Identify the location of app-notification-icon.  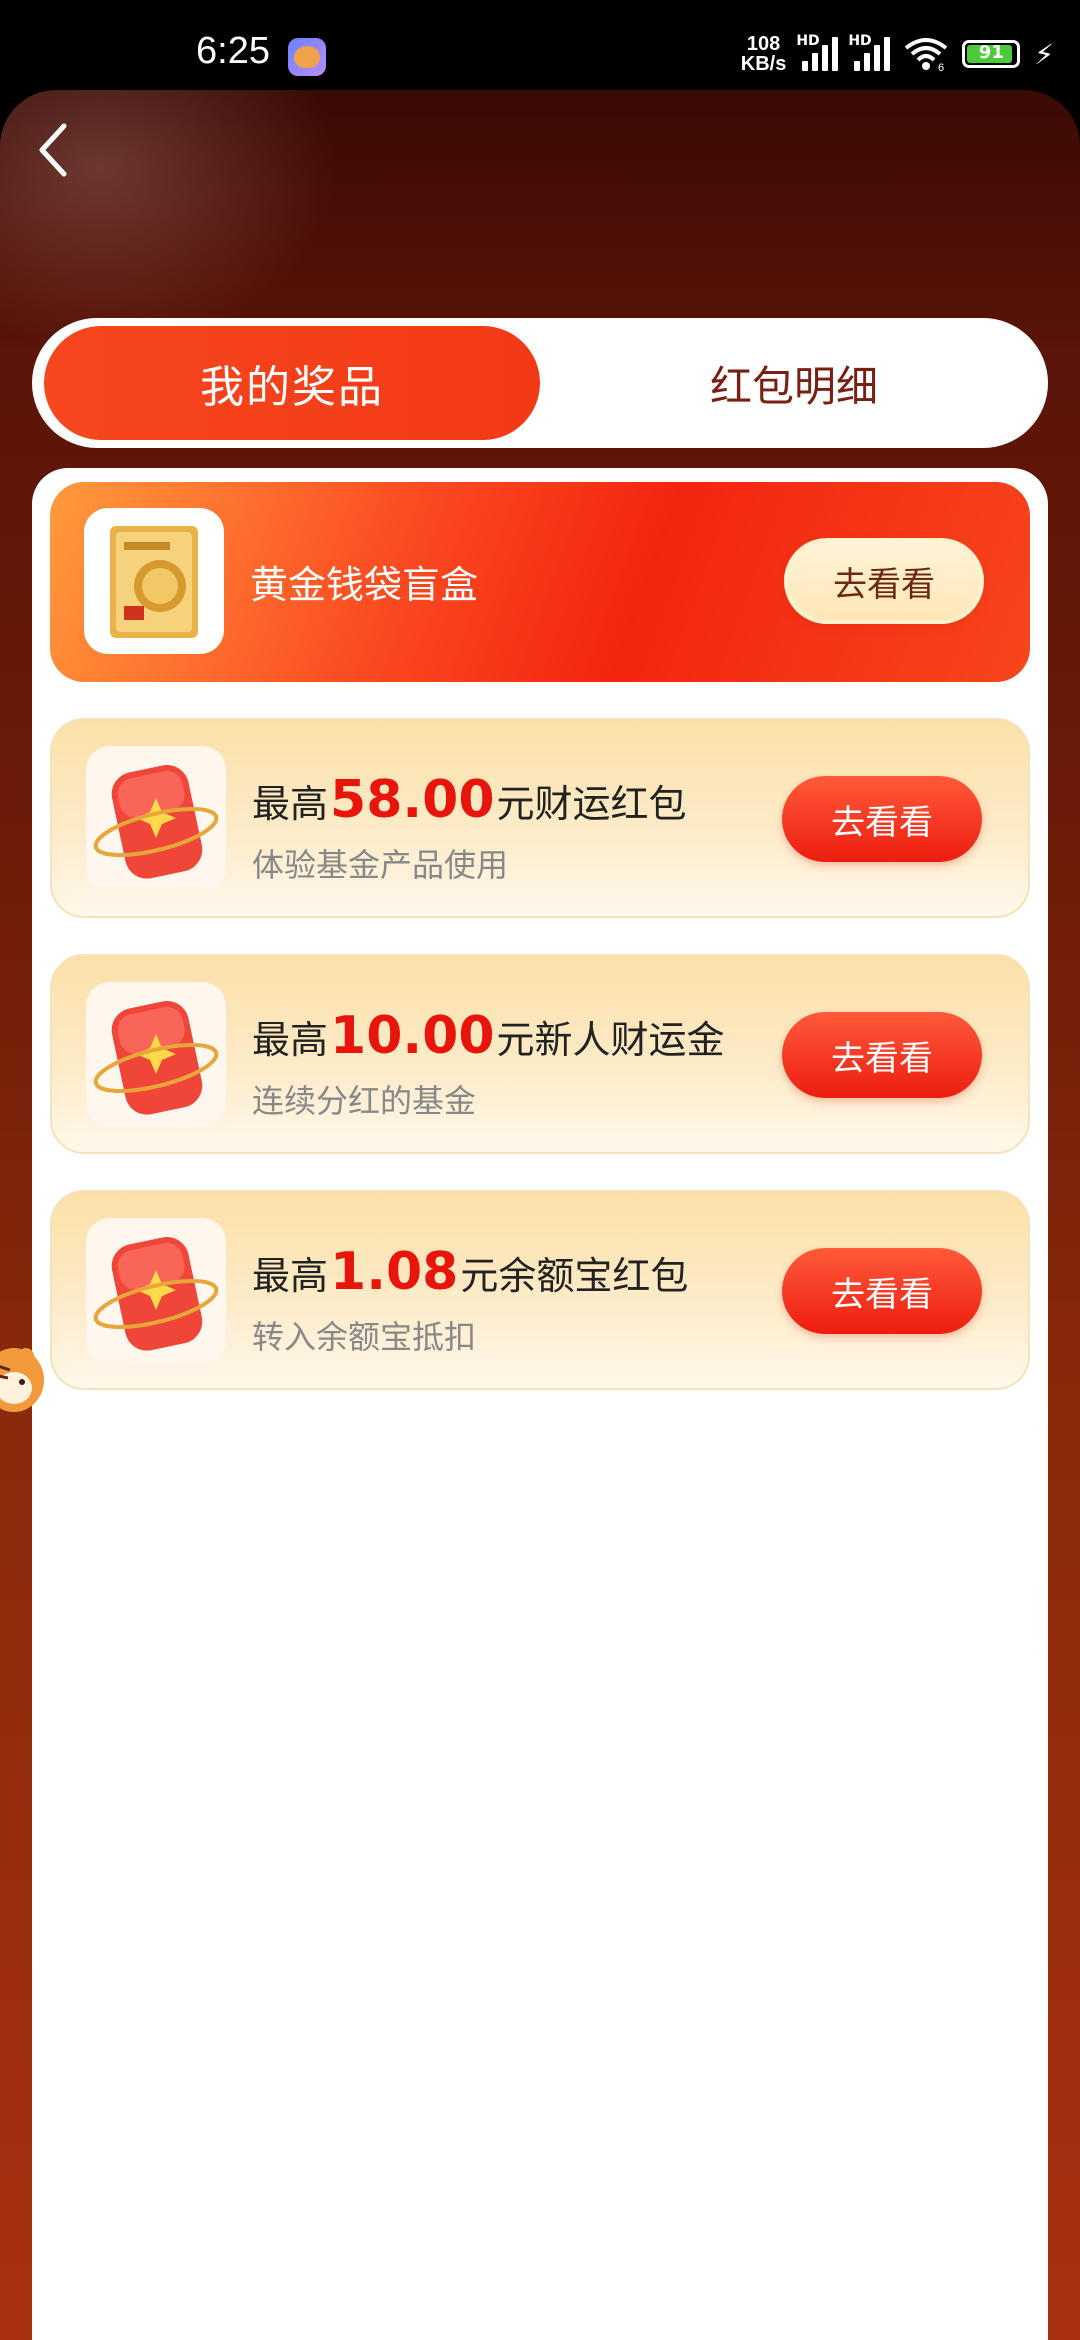
(307, 57).